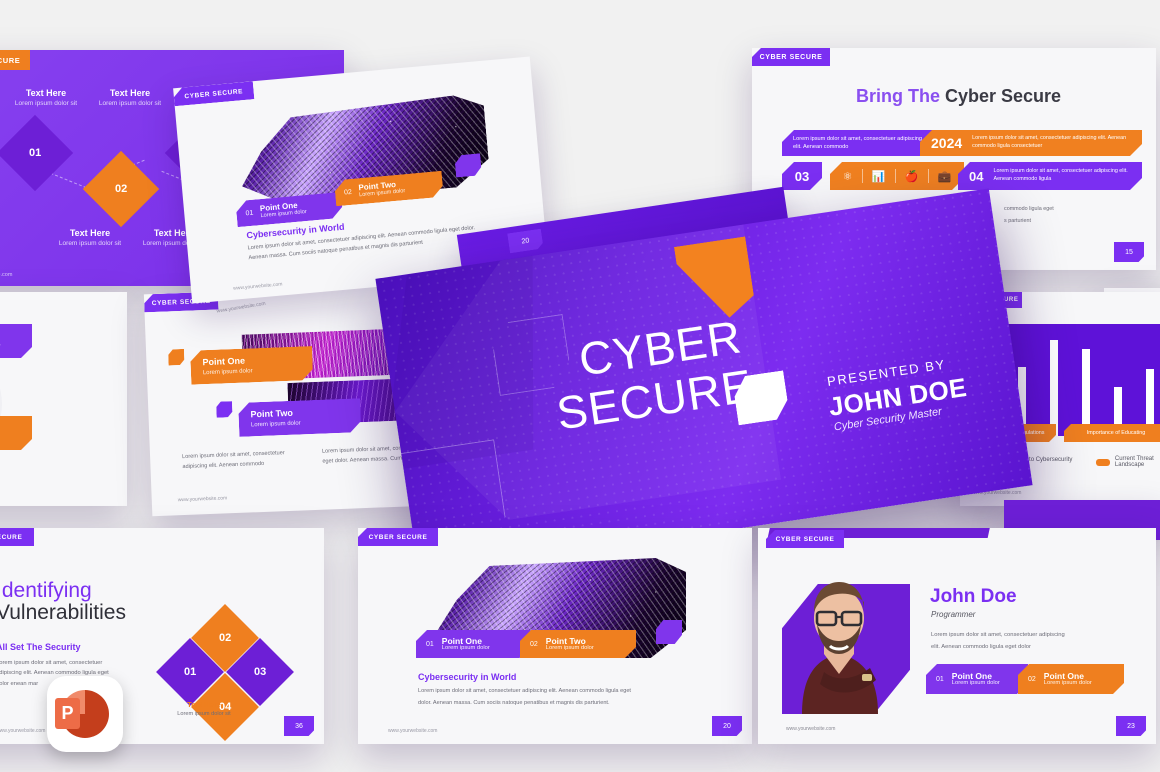 Image resolution: width=1160 pixels, height=772 pixels. Describe the element at coordinates (848, 176) in the screenshot. I see `atom-icon: ⚛` at that location.